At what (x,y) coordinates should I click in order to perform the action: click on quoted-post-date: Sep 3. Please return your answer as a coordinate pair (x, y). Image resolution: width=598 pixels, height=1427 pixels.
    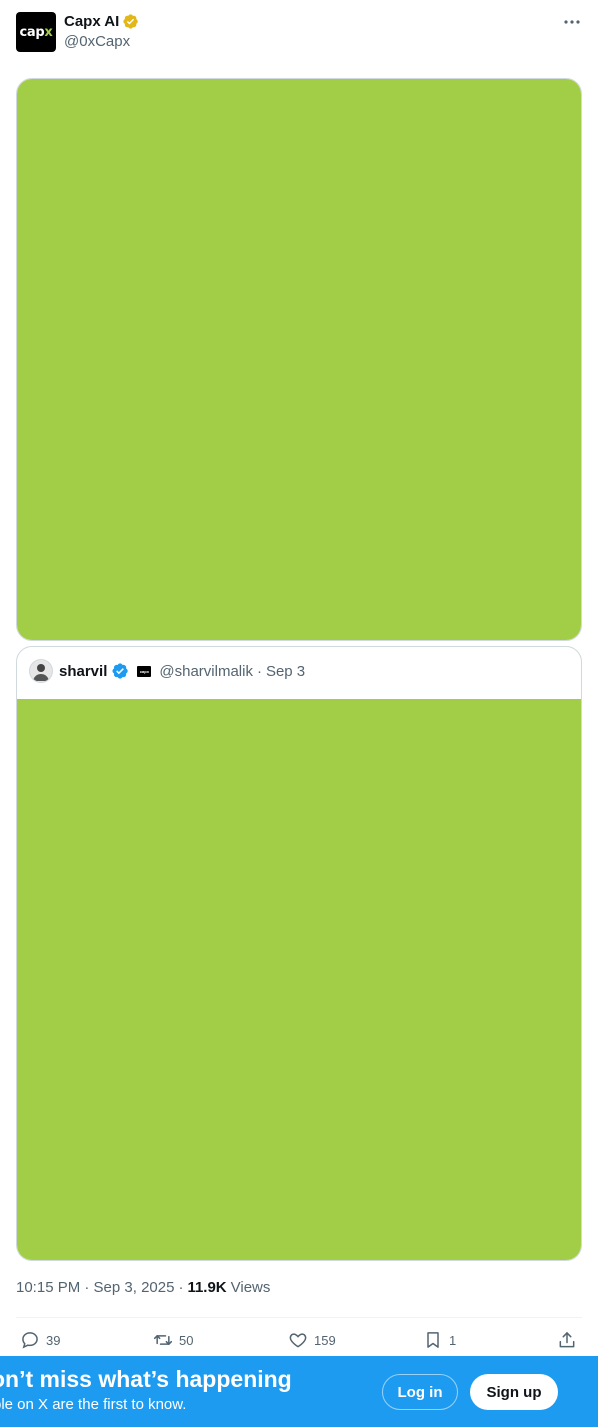
    Looking at the image, I should click on (285, 671).